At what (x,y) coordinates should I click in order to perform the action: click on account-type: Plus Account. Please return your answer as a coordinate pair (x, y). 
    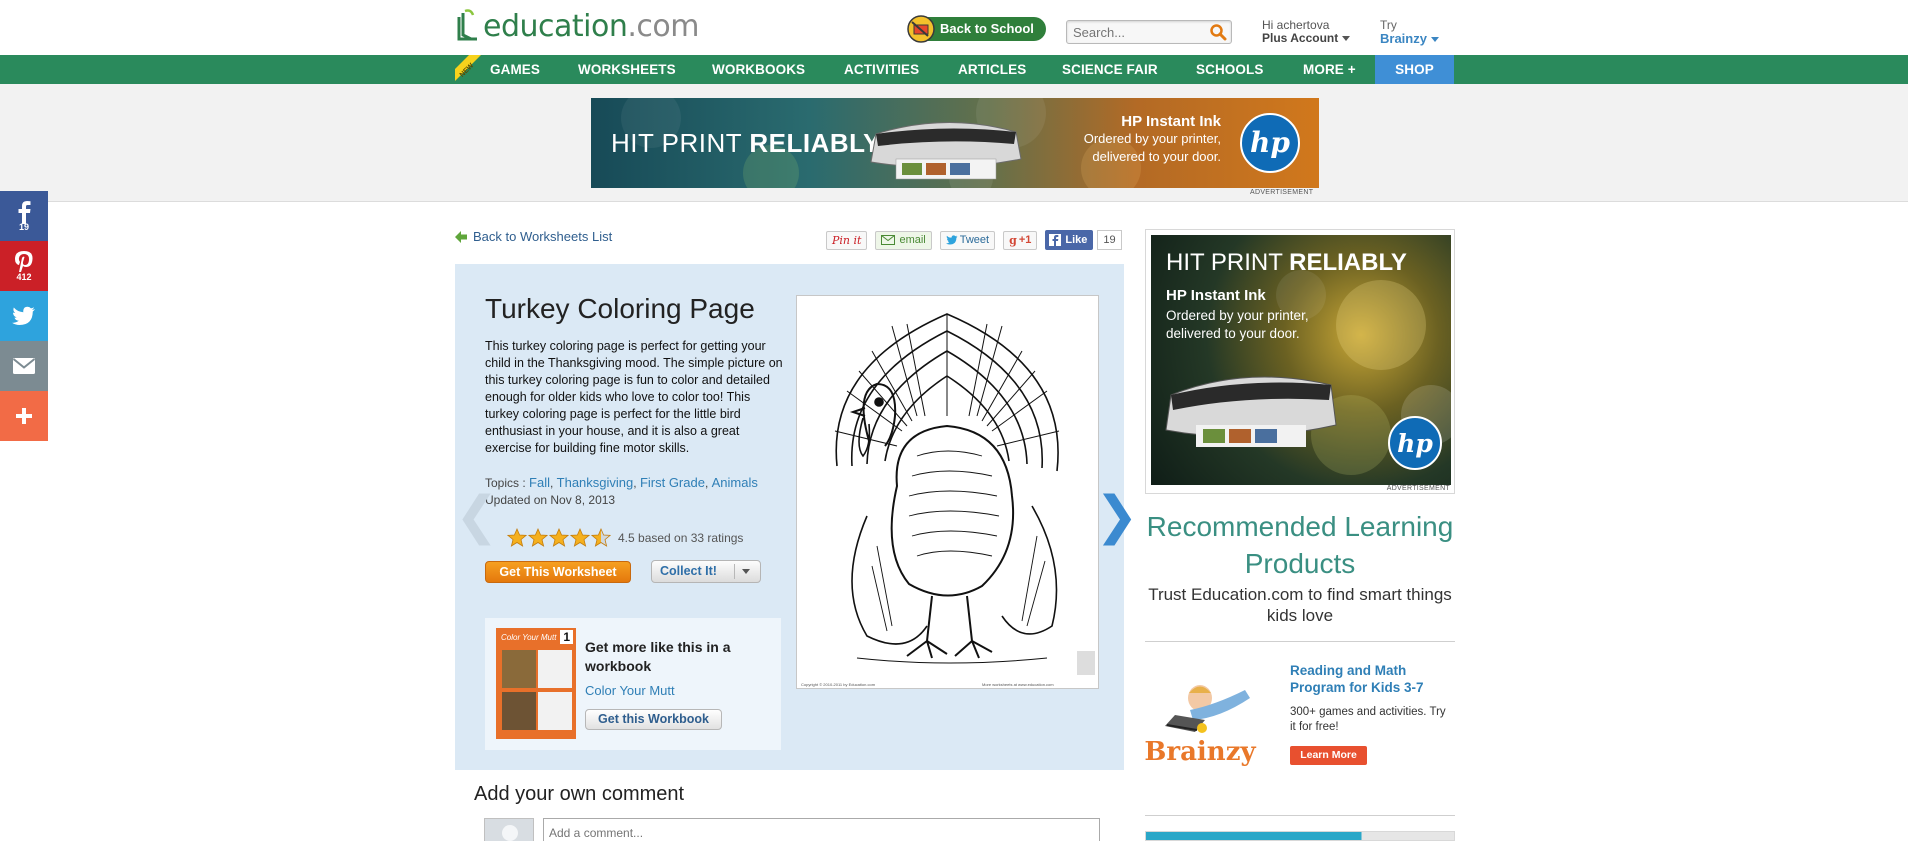
    Looking at the image, I should click on (1300, 38).